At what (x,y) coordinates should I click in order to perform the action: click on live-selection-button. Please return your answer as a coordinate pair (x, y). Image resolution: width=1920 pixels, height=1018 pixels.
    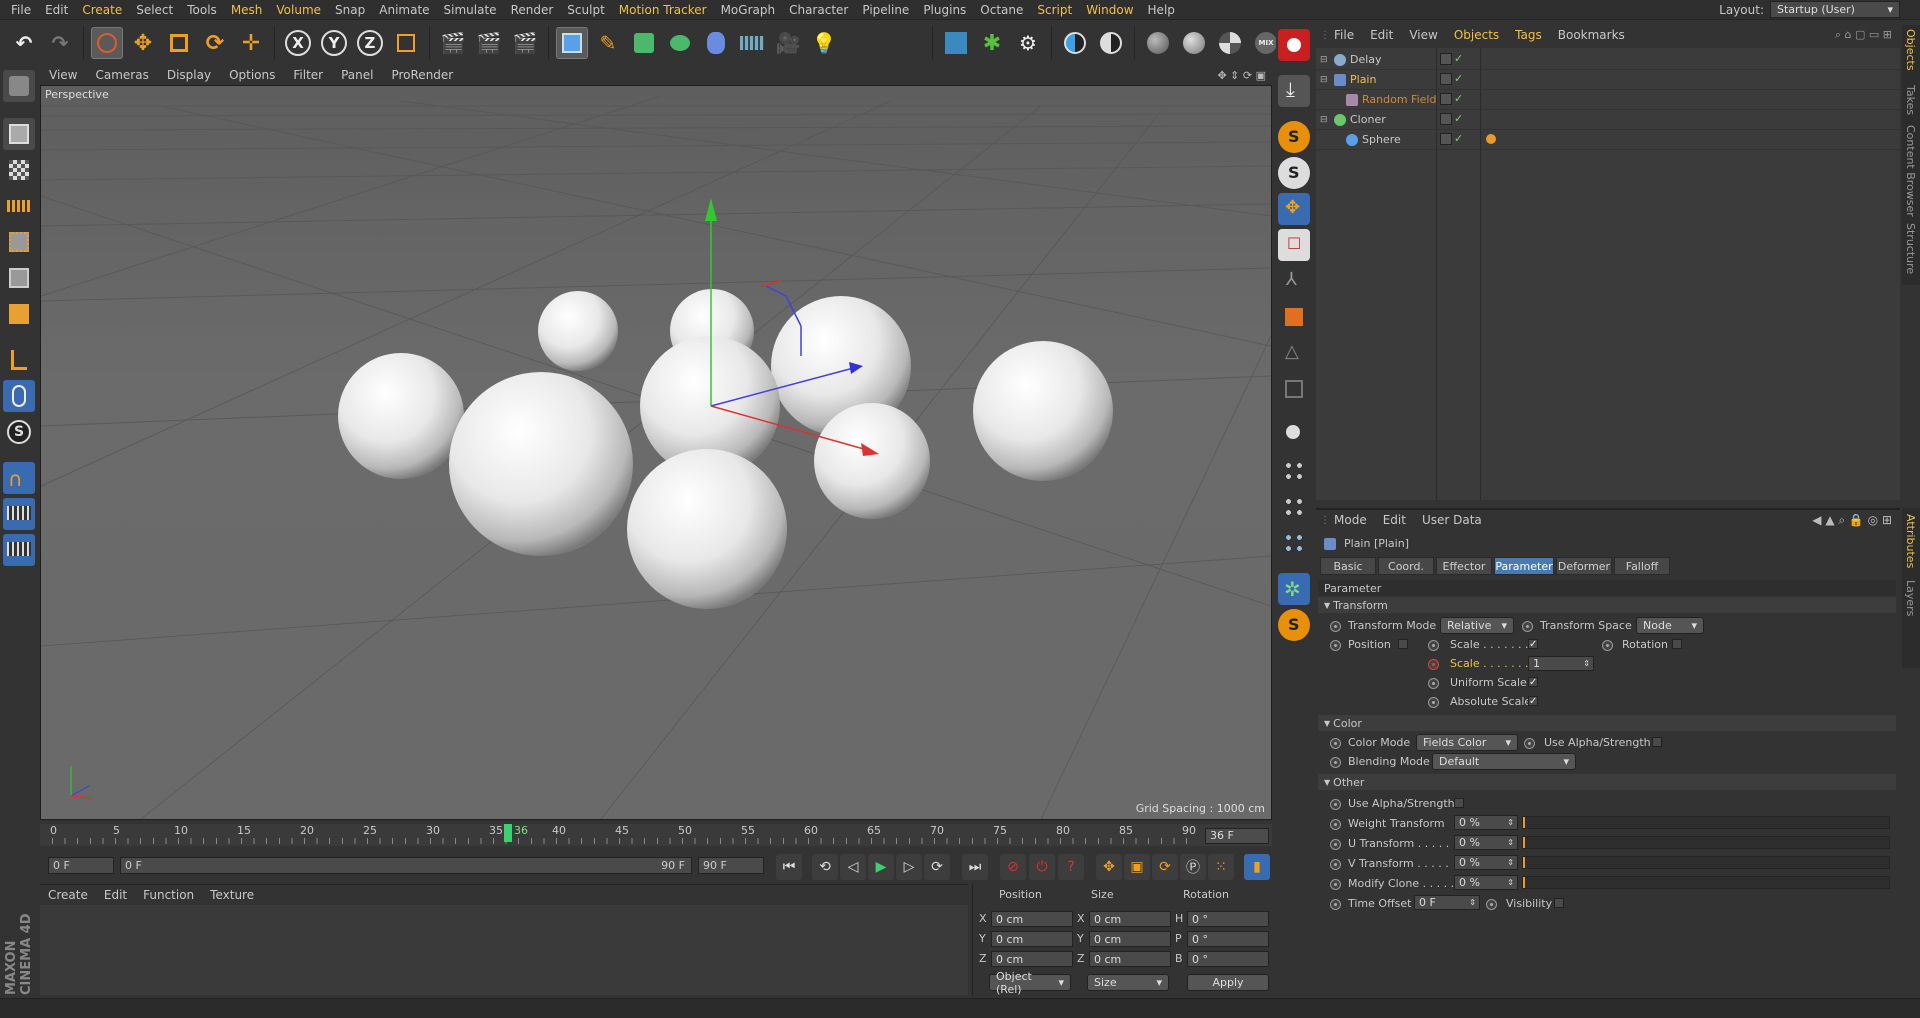
    Looking at the image, I should click on (107, 43).